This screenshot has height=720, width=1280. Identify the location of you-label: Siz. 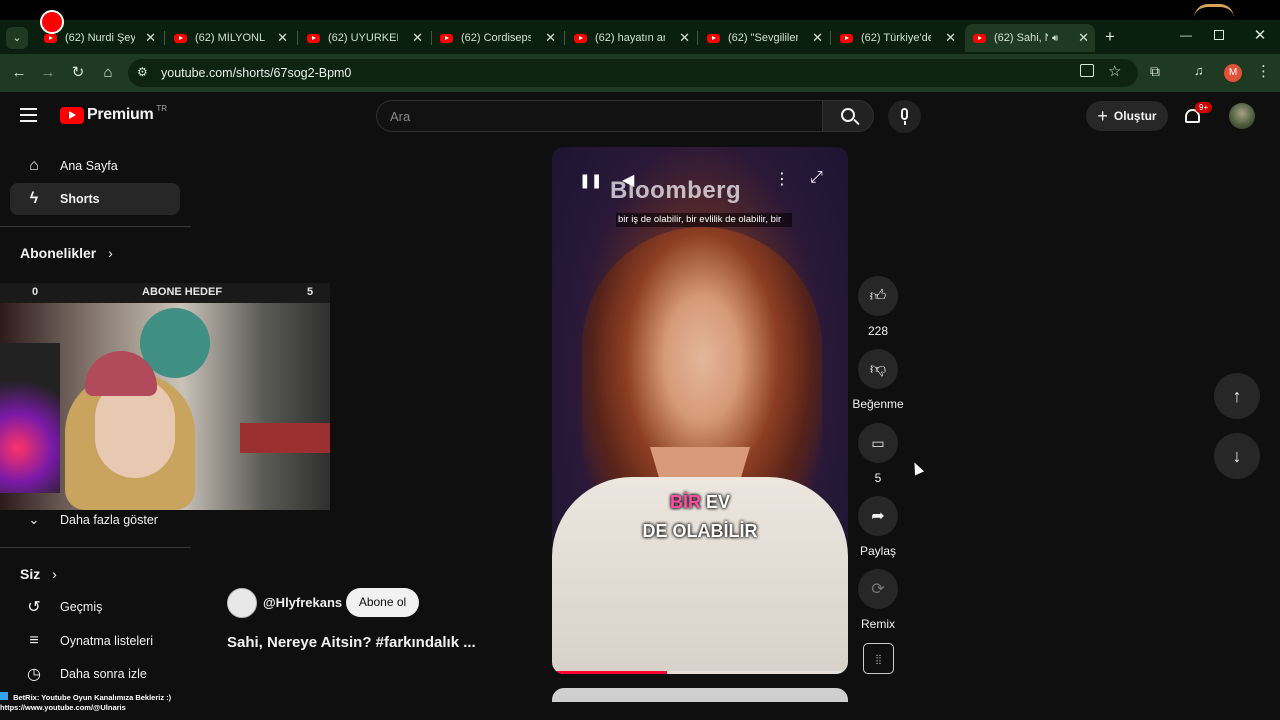
(30, 574).